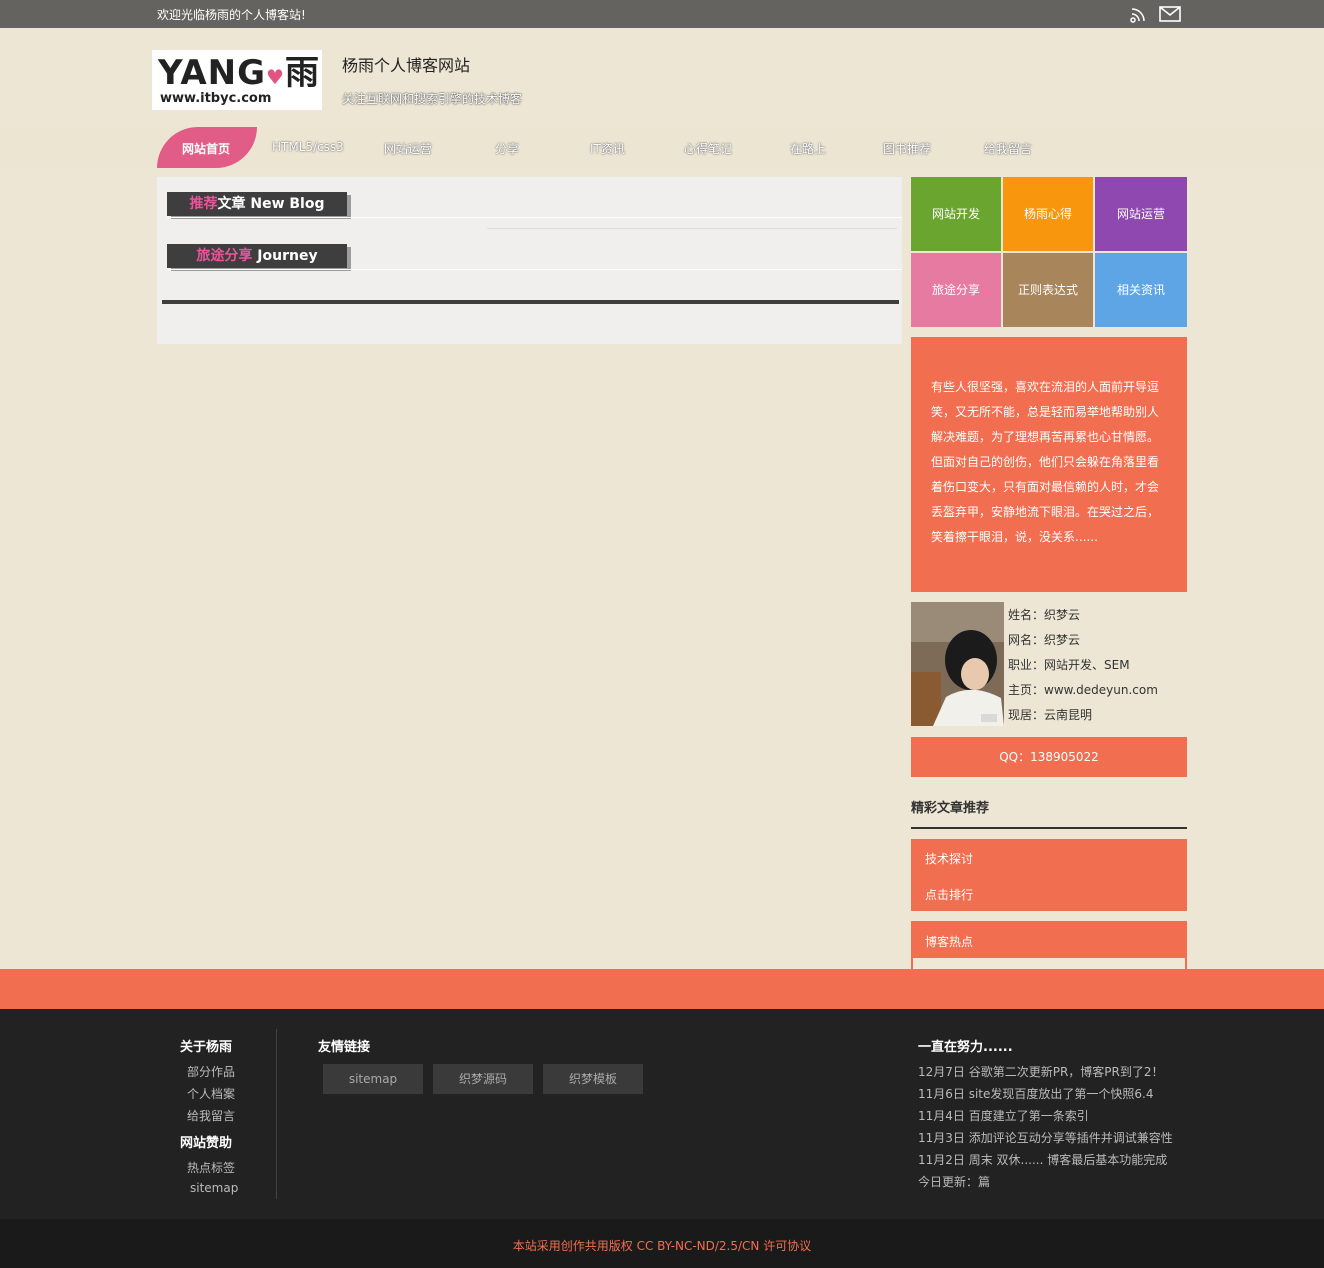 Image resolution: width=1324 pixels, height=1268 pixels. I want to click on footer-link-sitemap: sitemap, so click(214, 1188).